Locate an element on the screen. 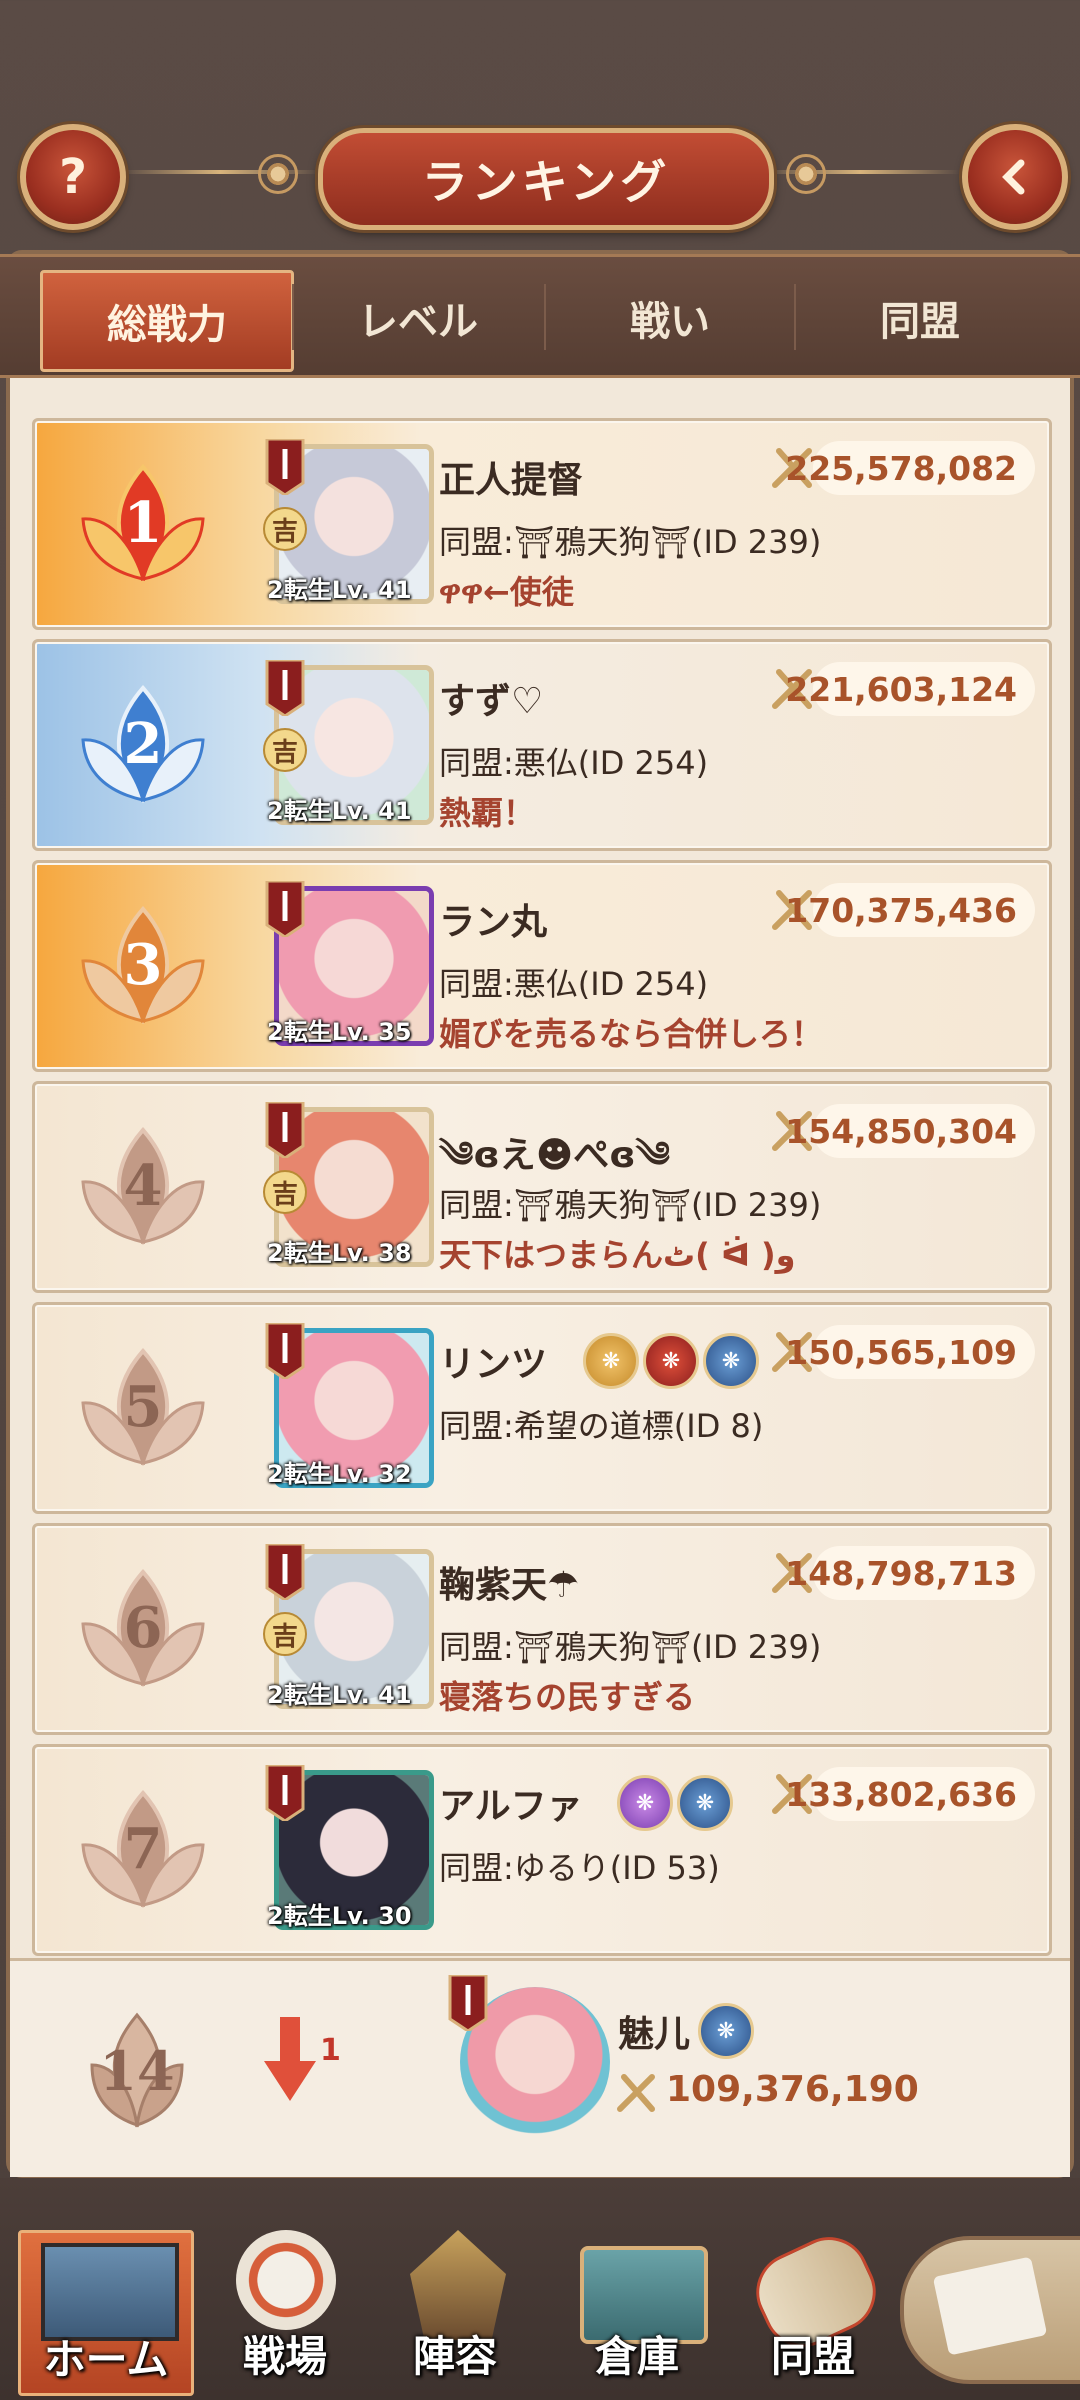  player-motto: 媚びを売るなら合併しろ！ is located at coordinates (631, 1034).